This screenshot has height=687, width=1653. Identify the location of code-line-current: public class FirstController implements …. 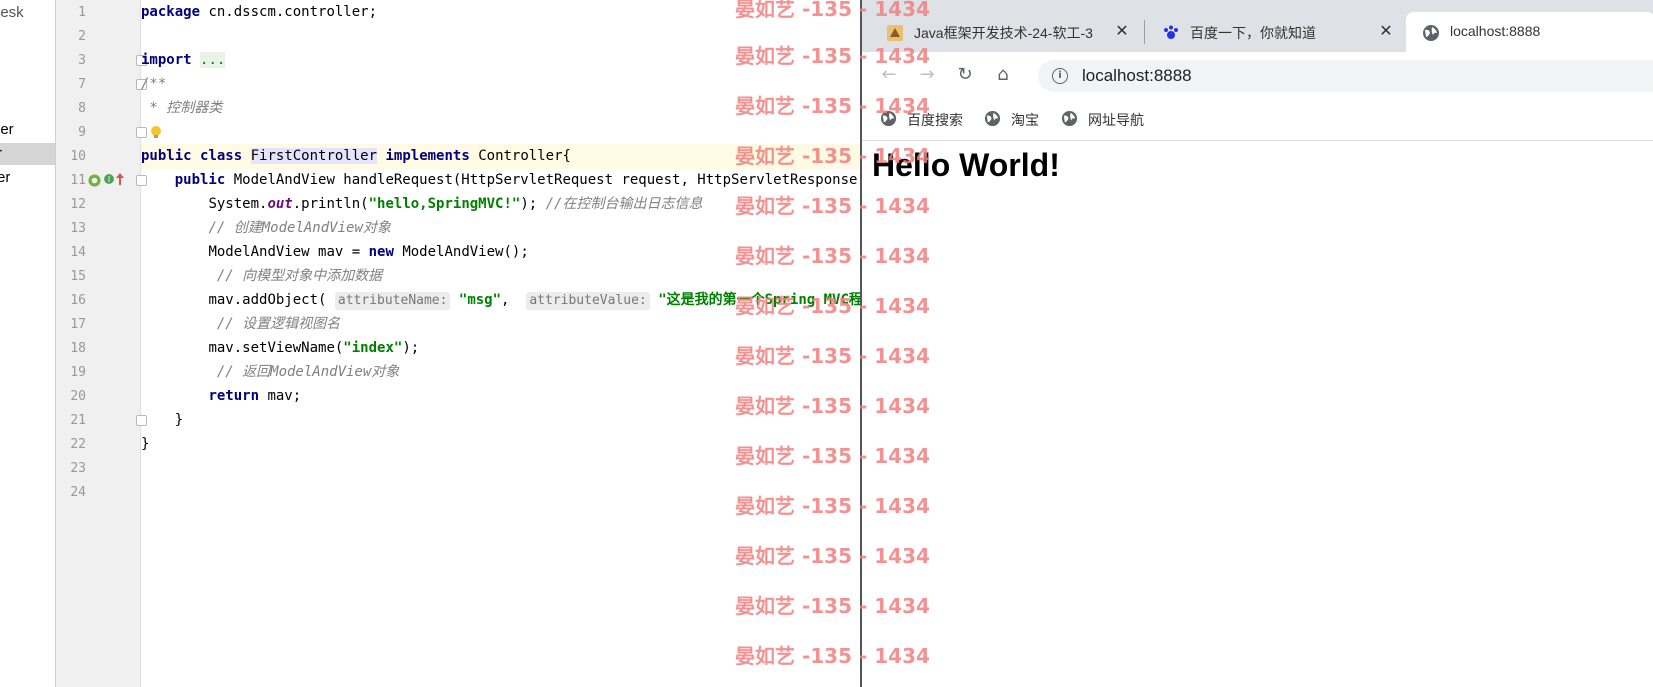
(501, 156).